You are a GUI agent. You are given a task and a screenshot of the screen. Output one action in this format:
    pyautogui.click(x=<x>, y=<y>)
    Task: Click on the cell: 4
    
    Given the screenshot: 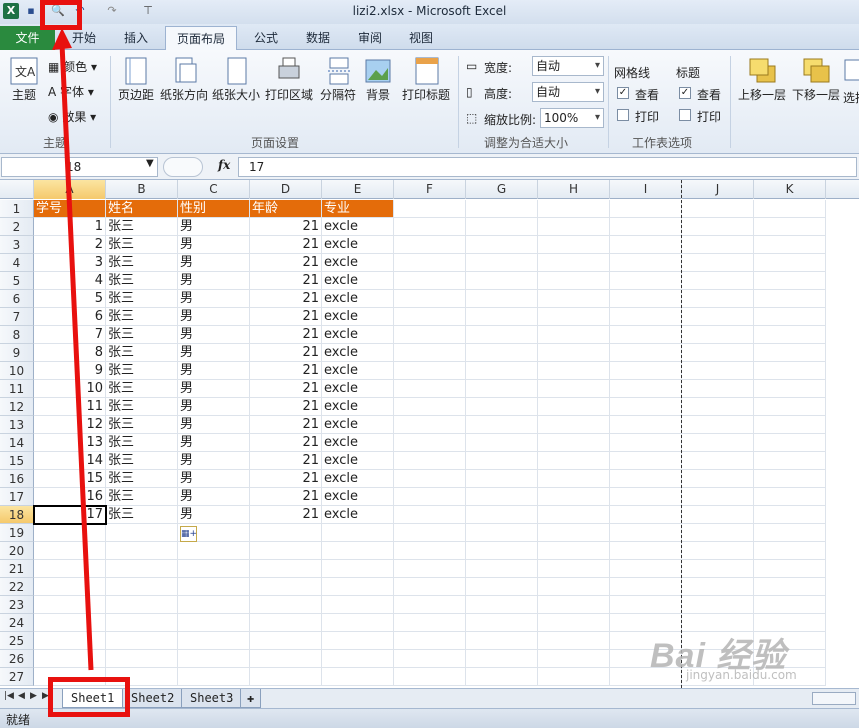 What is the action you would take?
    pyautogui.click(x=70, y=281)
    